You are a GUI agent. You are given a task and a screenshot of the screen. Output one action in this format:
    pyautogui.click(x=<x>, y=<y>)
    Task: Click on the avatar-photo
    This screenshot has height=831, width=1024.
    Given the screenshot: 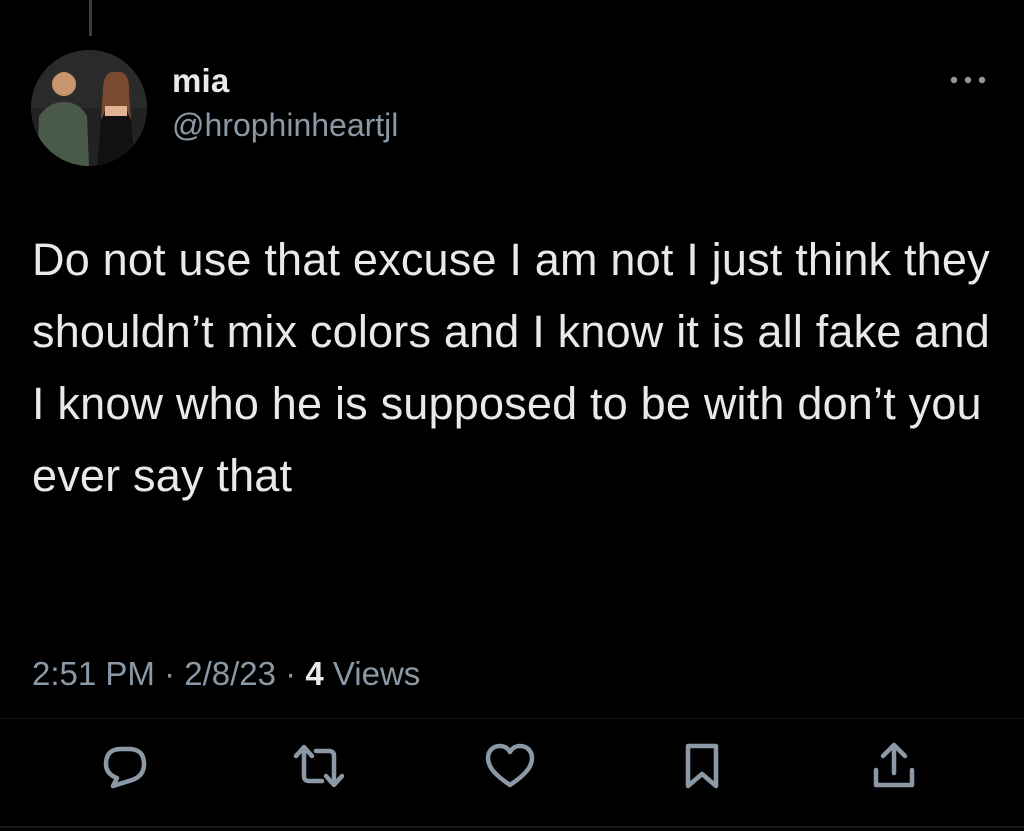 What is the action you would take?
    pyautogui.click(x=89, y=108)
    